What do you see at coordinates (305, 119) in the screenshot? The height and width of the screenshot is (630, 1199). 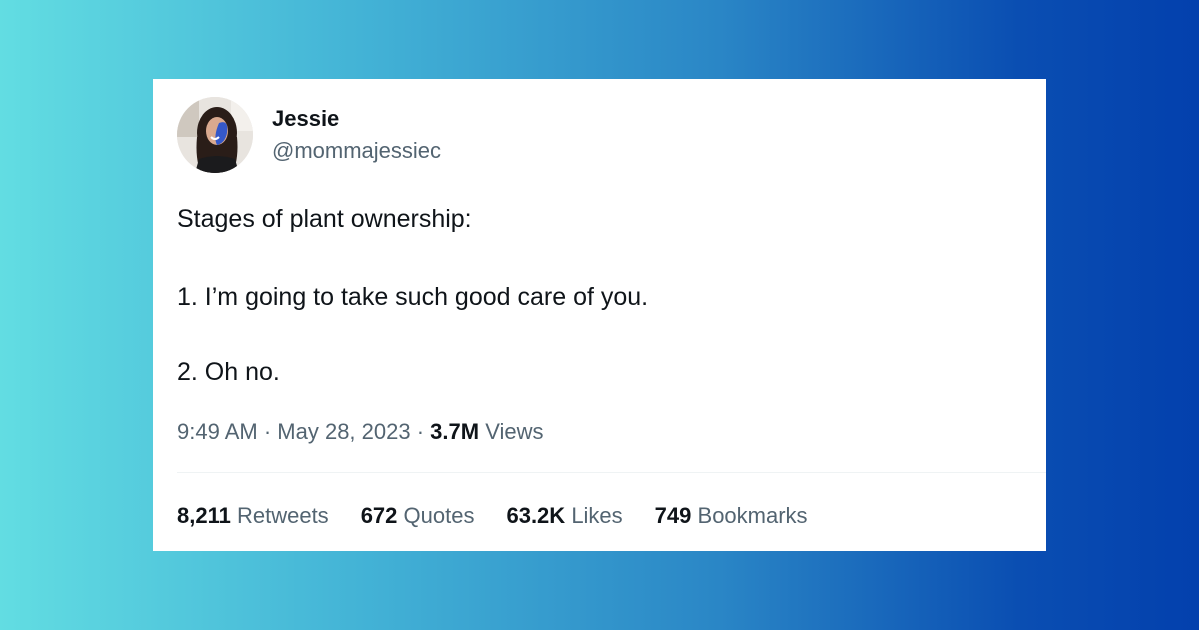 I see `display-name: Jessie` at bounding box center [305, 119].